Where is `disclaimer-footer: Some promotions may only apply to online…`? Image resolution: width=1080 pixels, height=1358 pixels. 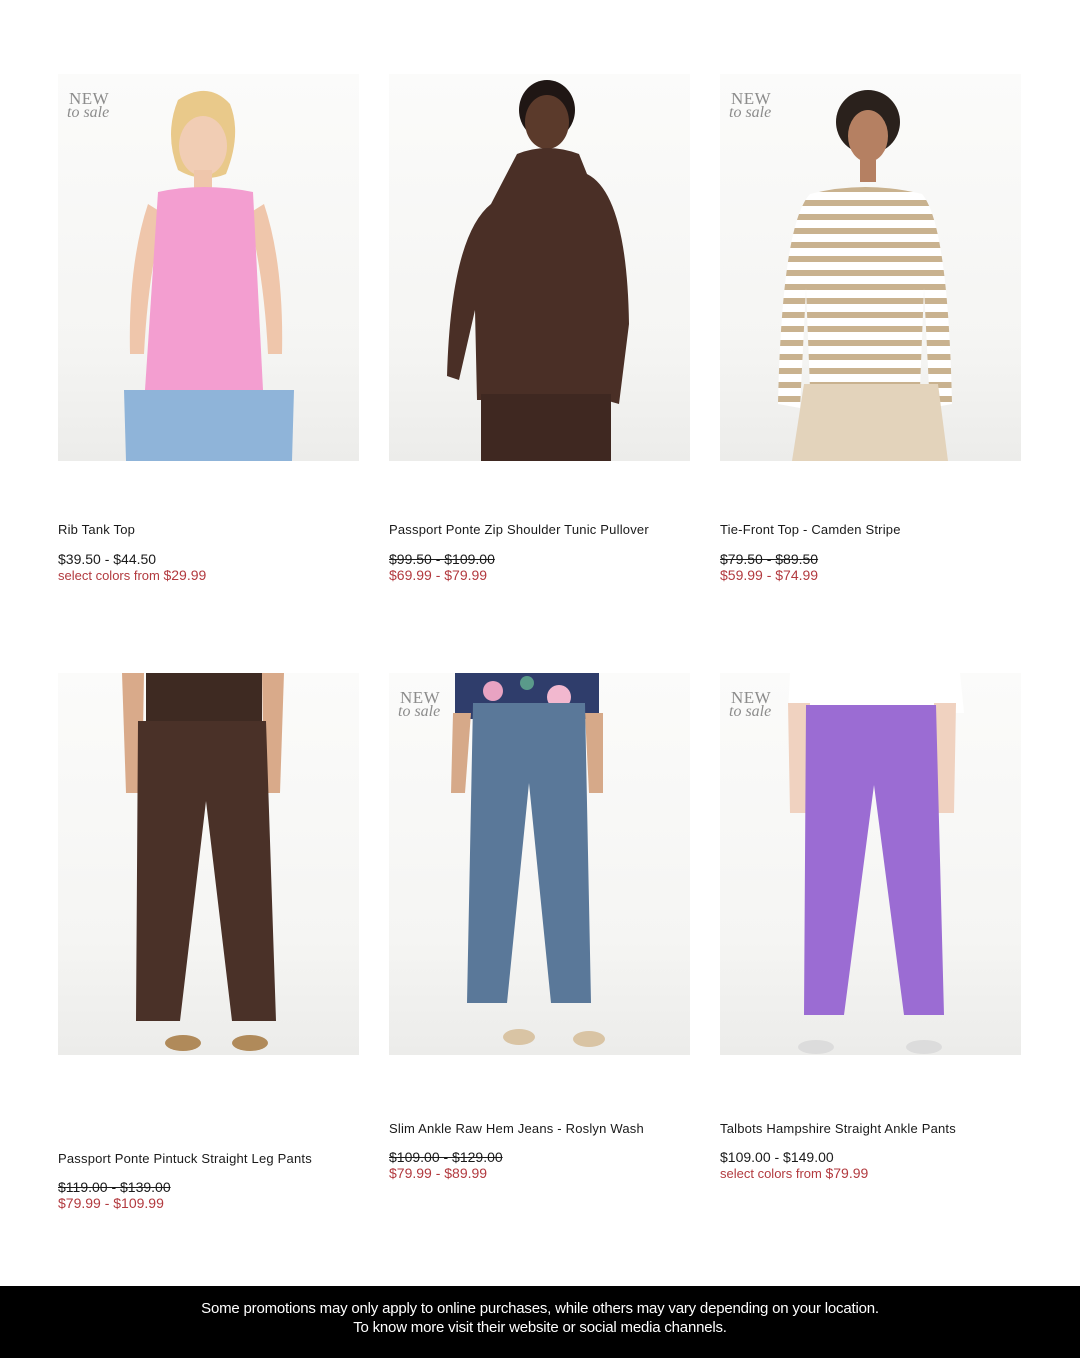 disclaimer-footer: Some promotions may only apply to online… is located at coordinates (540, 1322).